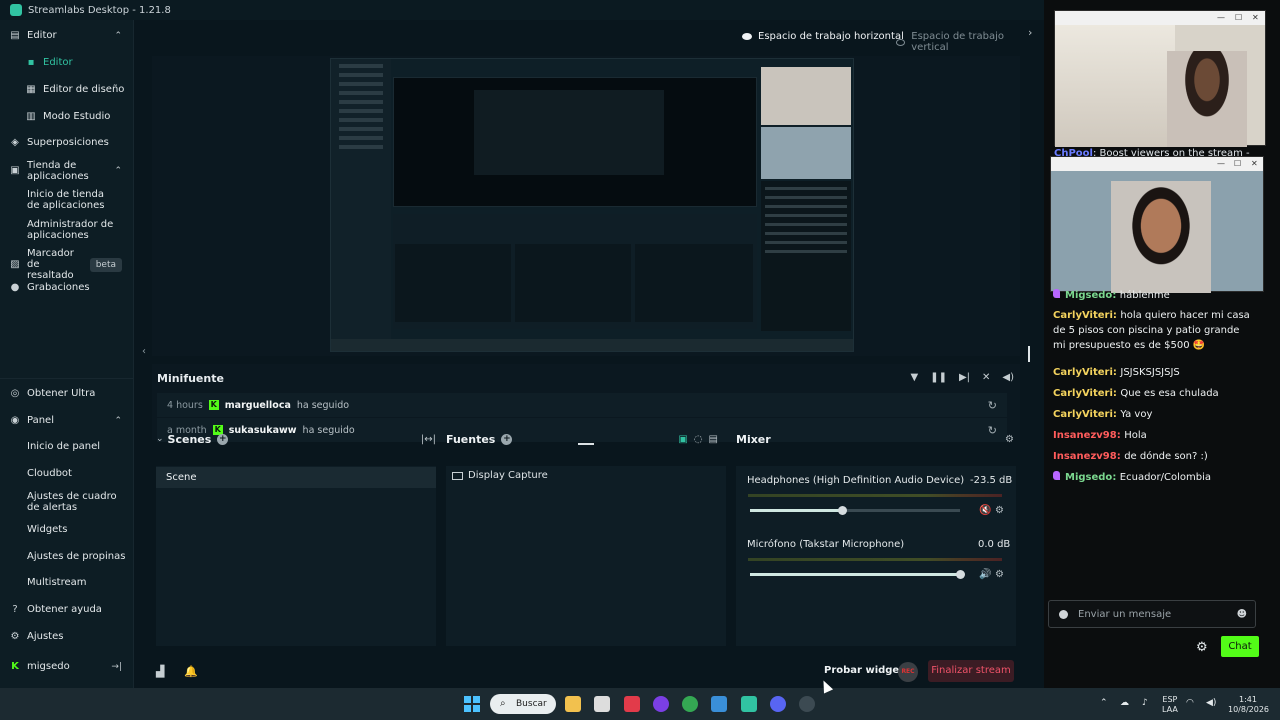 Image resolution: width=1280 pixels, height=720 pixels. I want to click on sidebar-item-inicio-panel: Inicio de panel, so click(67, 446).